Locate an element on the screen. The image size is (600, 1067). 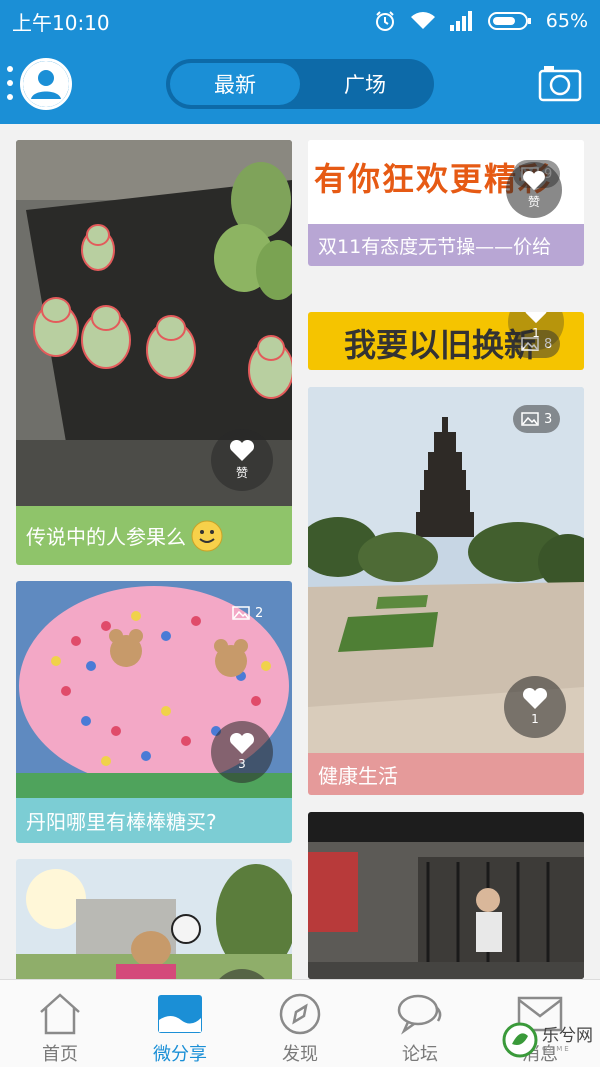
nav-home: 首页 is located at coordinates (60, 1023).